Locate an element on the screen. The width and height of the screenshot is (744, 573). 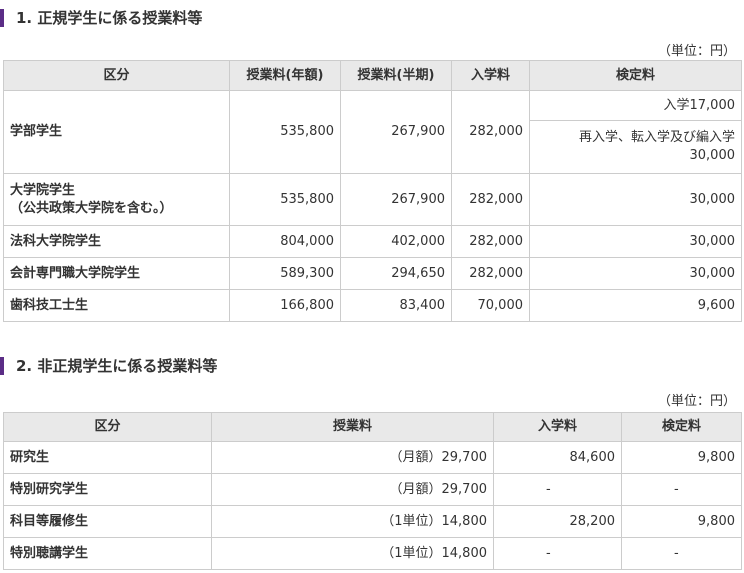
row-label: 大学院学生 （公共政策大学院を含む。） is located at coordinates (116, 199).